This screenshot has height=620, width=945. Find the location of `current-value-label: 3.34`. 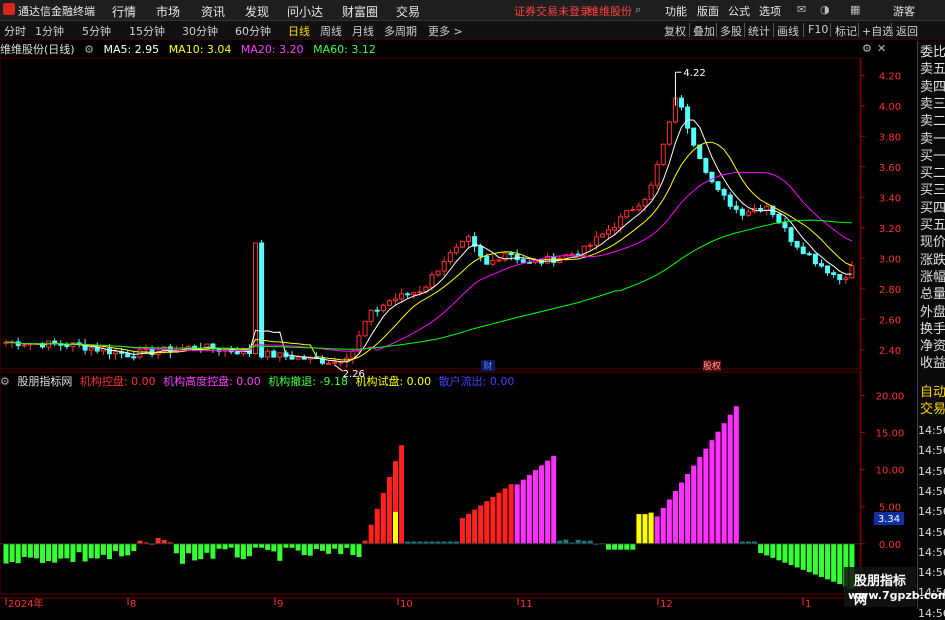

current-value-label: 3.34 is located at coordinates (889, 519).